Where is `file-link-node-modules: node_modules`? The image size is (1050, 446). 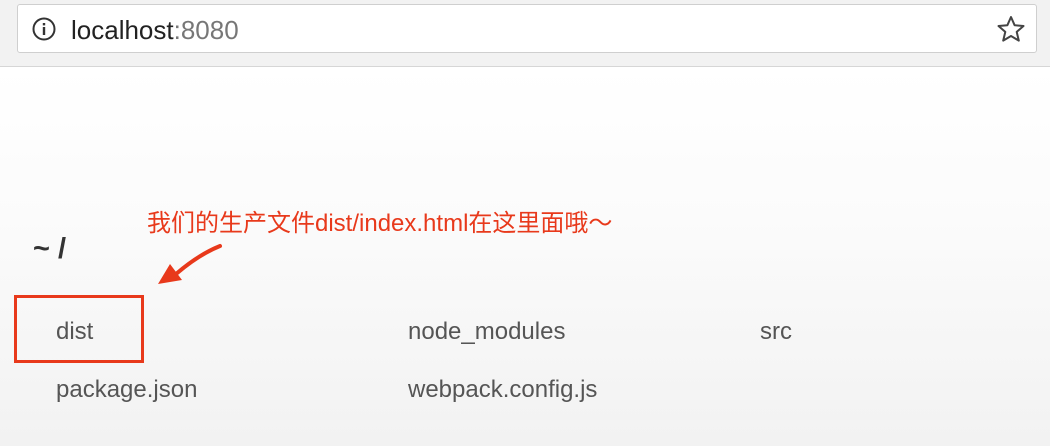
file-link-node-modules: node_modules is located at coordinates (486, 332).